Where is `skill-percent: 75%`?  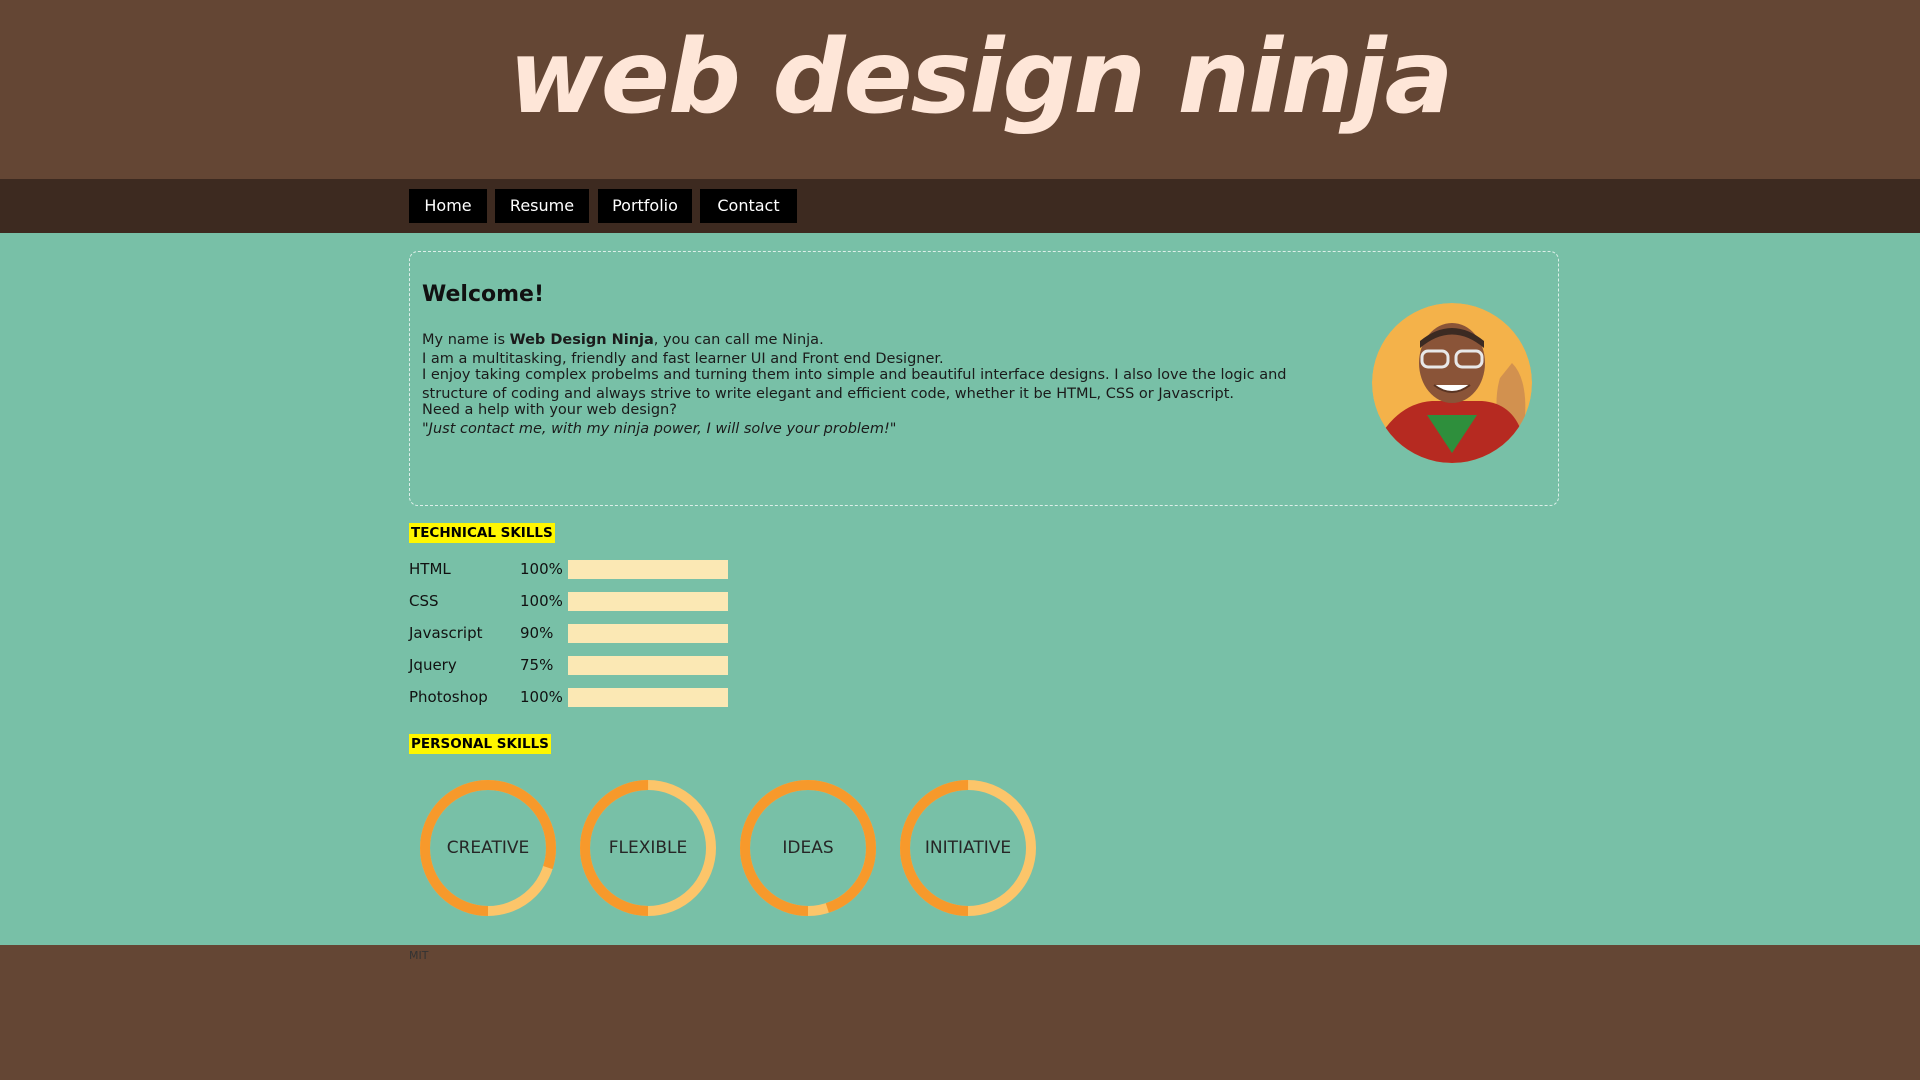 skill-percent: 75% is located at coordinates (537, 665).